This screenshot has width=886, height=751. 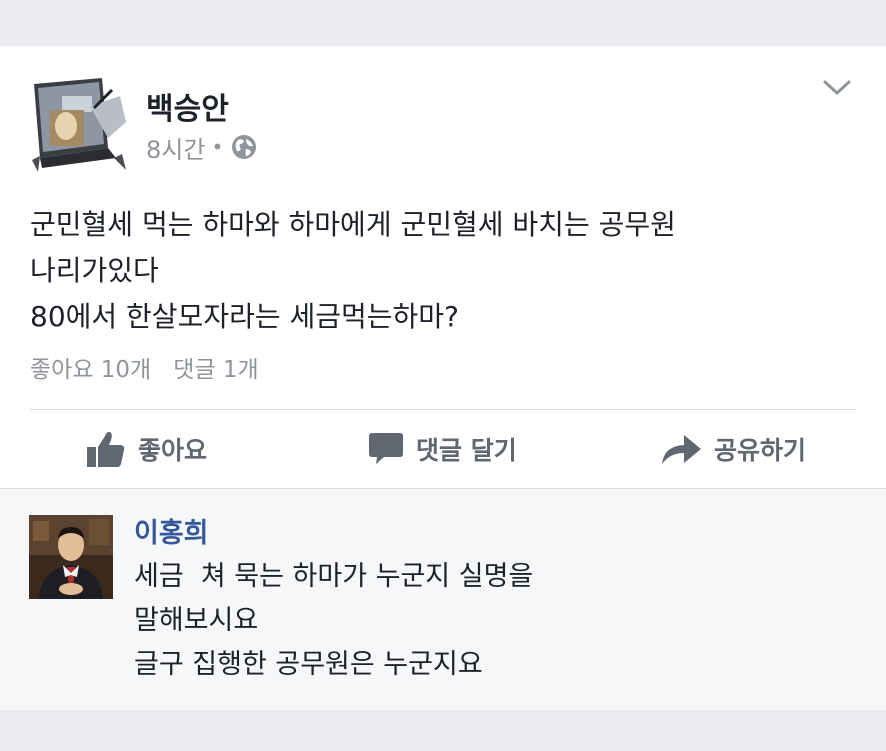 I want to click on post-text-line: 군민혈세 먹는 하마와 하마에게 군민혈세 바치는 공무원, so click(x=353, y=224).